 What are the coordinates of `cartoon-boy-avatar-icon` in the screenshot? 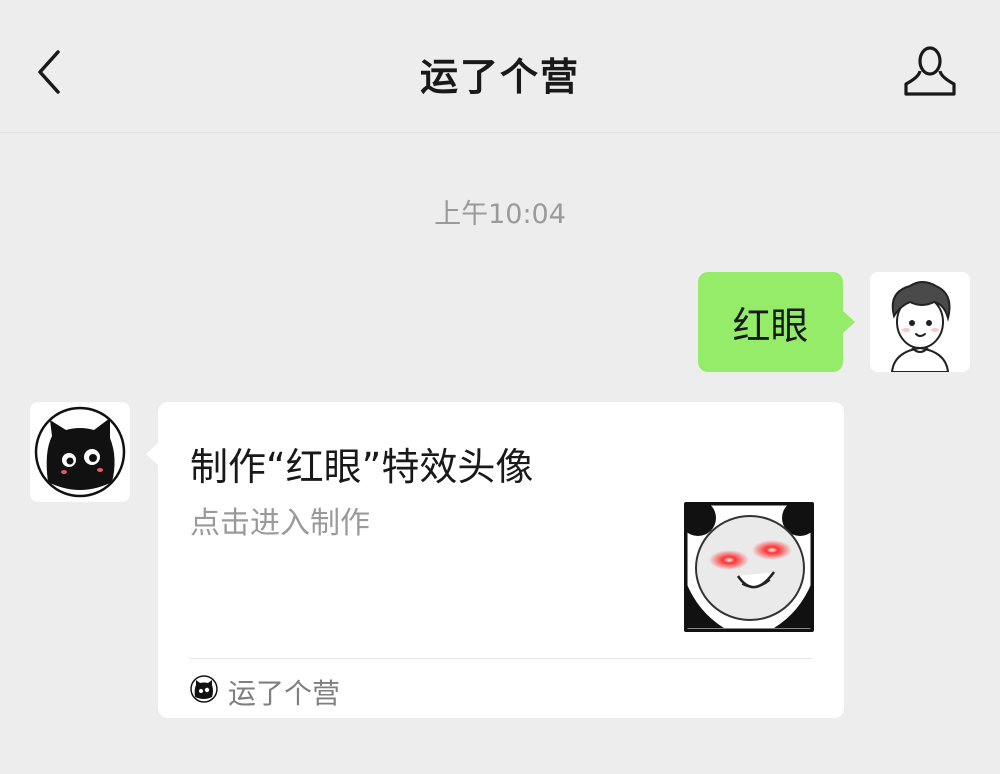 It's located at (920, 322).